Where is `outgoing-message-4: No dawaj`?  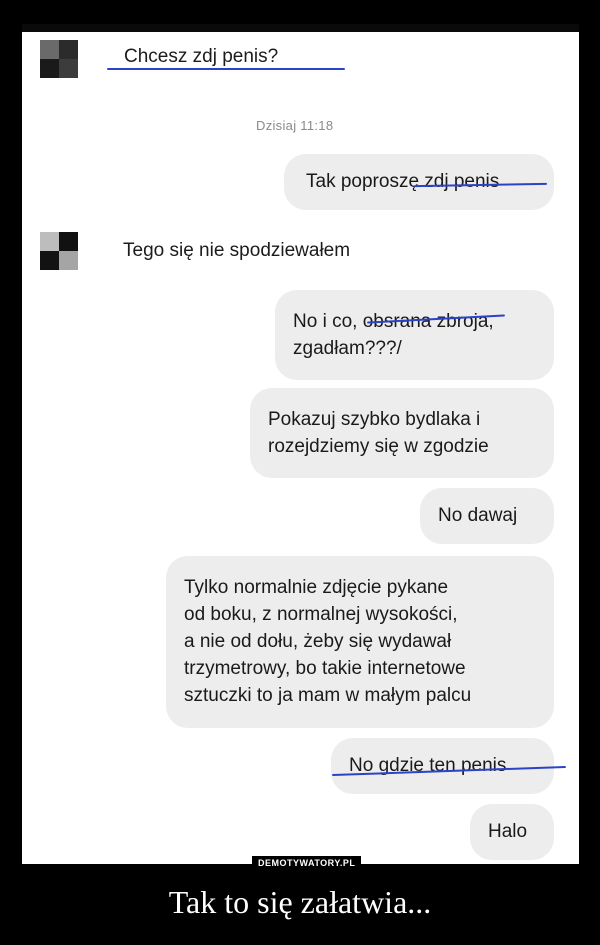
outgoing-message-4: No dawaj is located at coordinates (487, 516).